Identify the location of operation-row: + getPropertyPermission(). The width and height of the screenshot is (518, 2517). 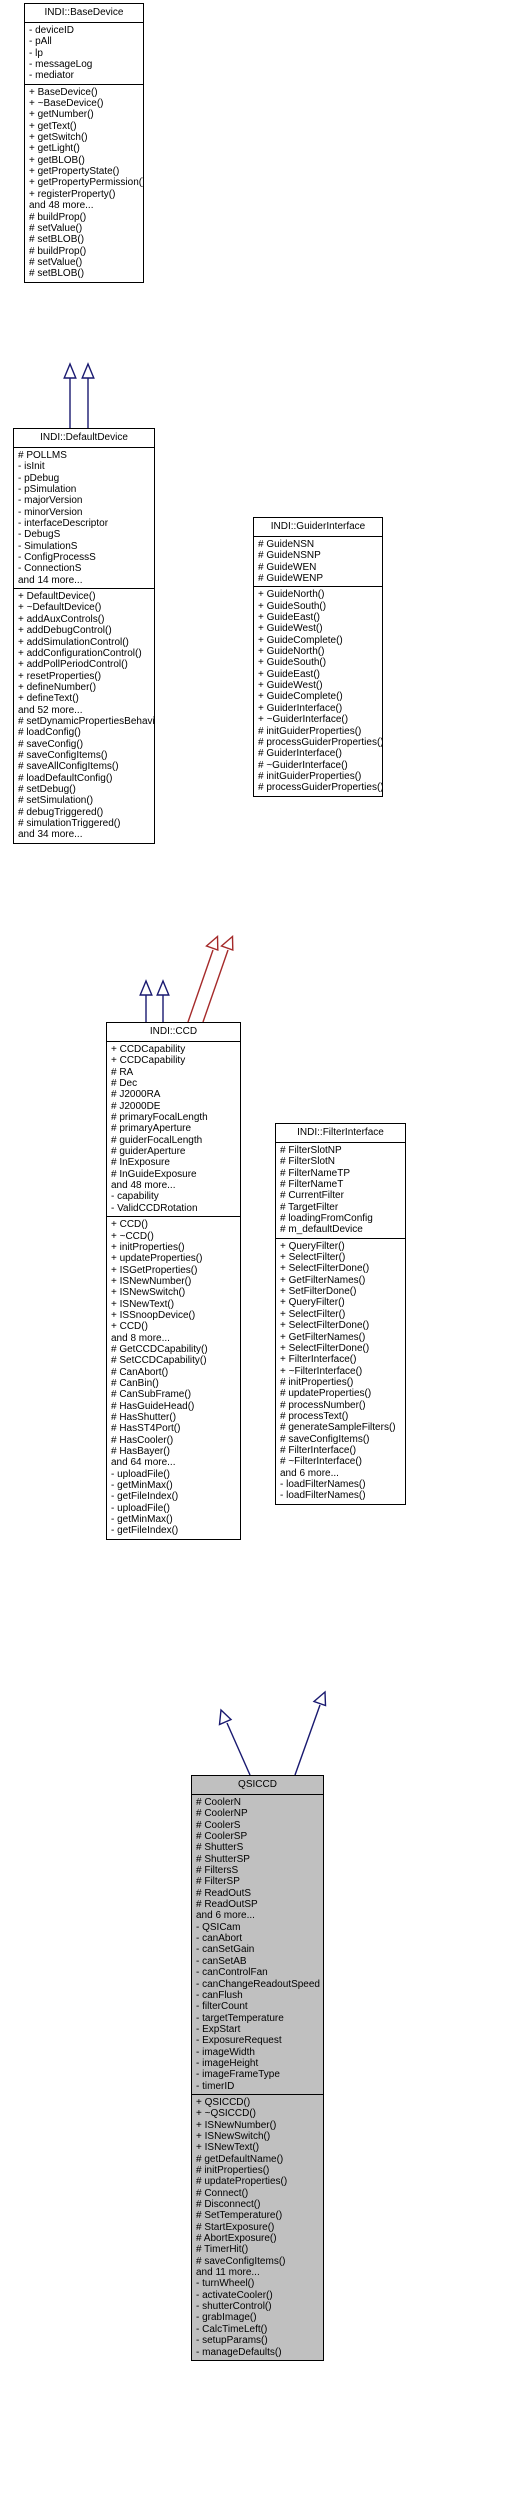
(86, 183).